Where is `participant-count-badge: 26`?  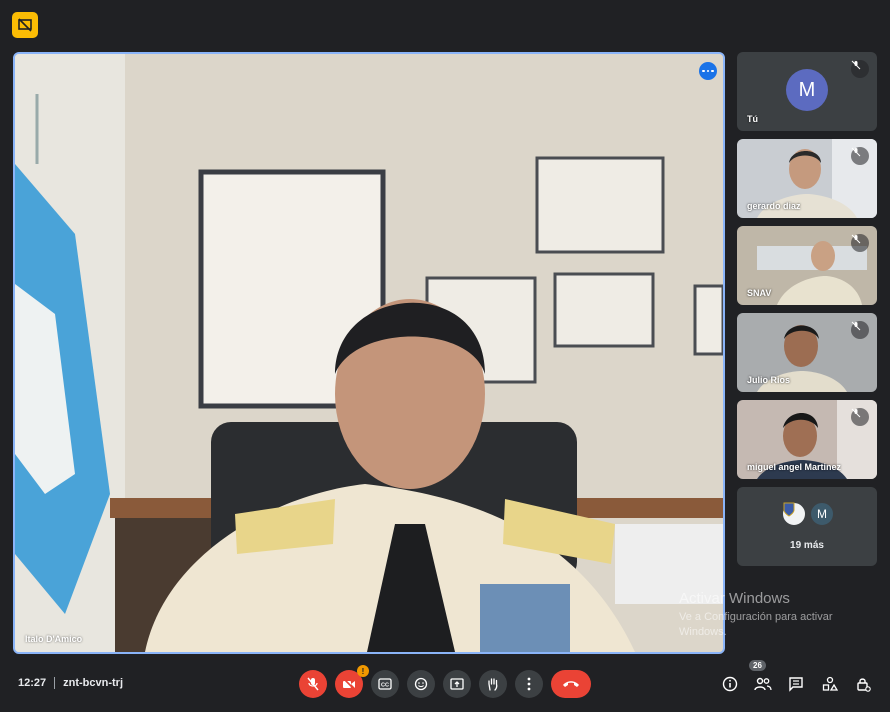 participant-count-badge: 26 is located at coordinates (757, 665).